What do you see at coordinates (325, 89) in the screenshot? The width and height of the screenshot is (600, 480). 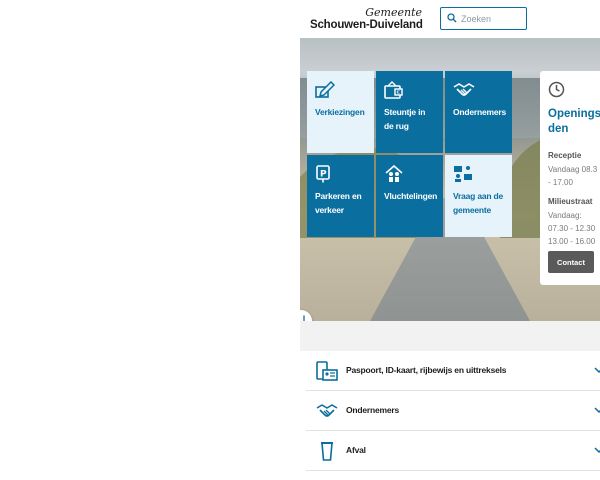 I see `ballot-pen-icon` at bounding box center [325, 89].